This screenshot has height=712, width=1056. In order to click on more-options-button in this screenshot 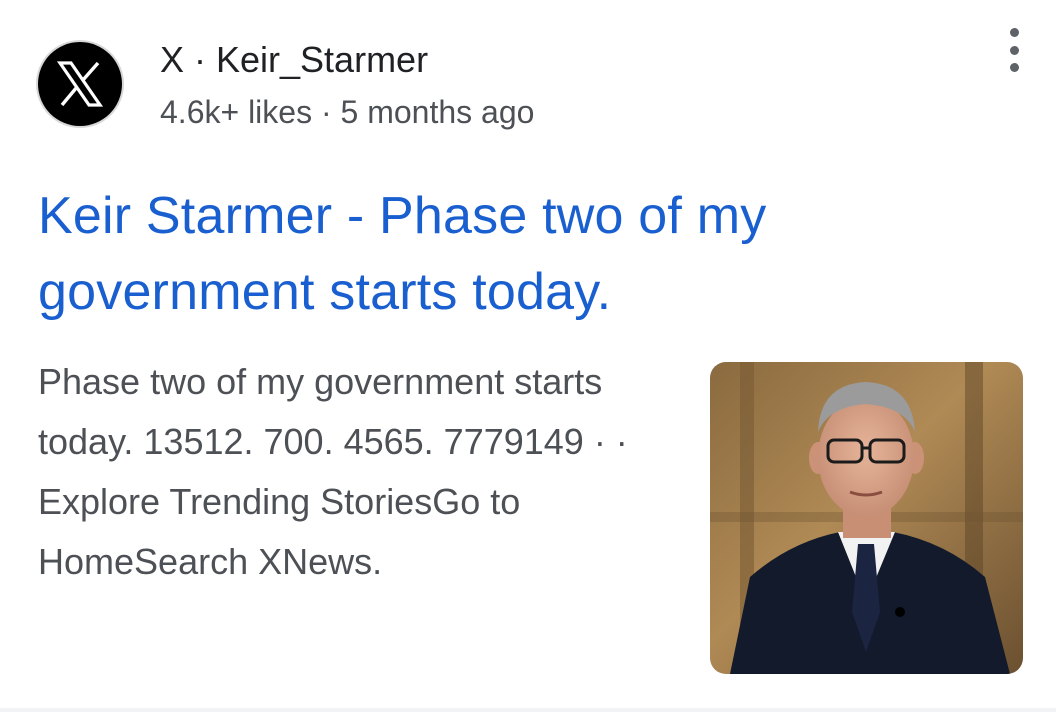, I will do `click(1014, 50)`.